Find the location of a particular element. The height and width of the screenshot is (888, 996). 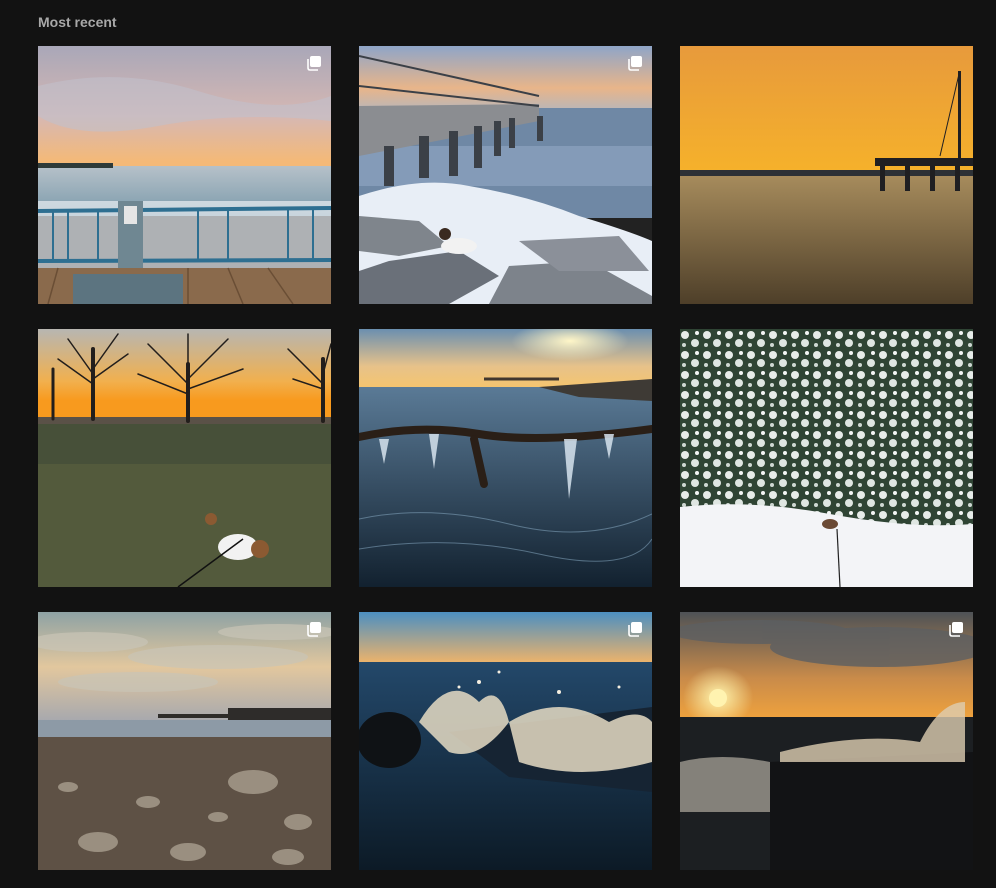

photo-icy-branch-water is located at coordinates (505, 458).